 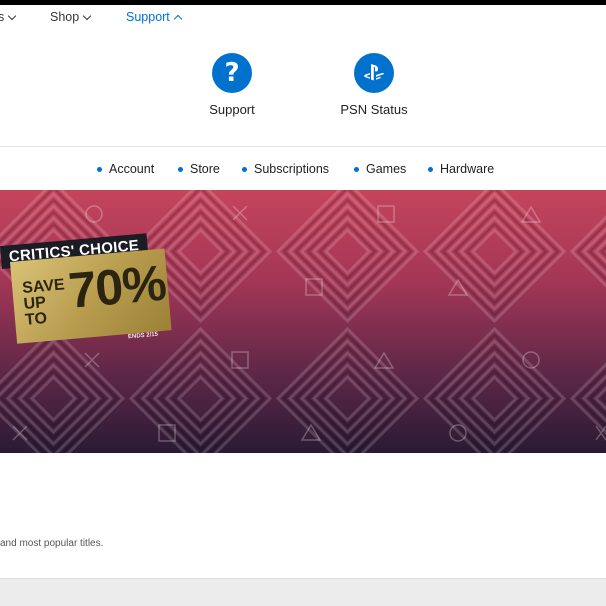 I want to click on support-link: ? Support, so click(x=232, y=85).